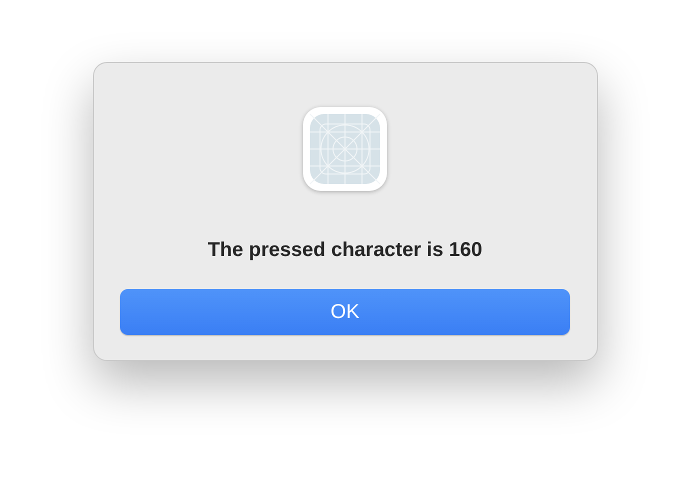 This screenshot has width=690, height=484. What do you see at coordinates (345, 149) in the screenshot?
I see `app-icon` at bounding box center [345, 149].